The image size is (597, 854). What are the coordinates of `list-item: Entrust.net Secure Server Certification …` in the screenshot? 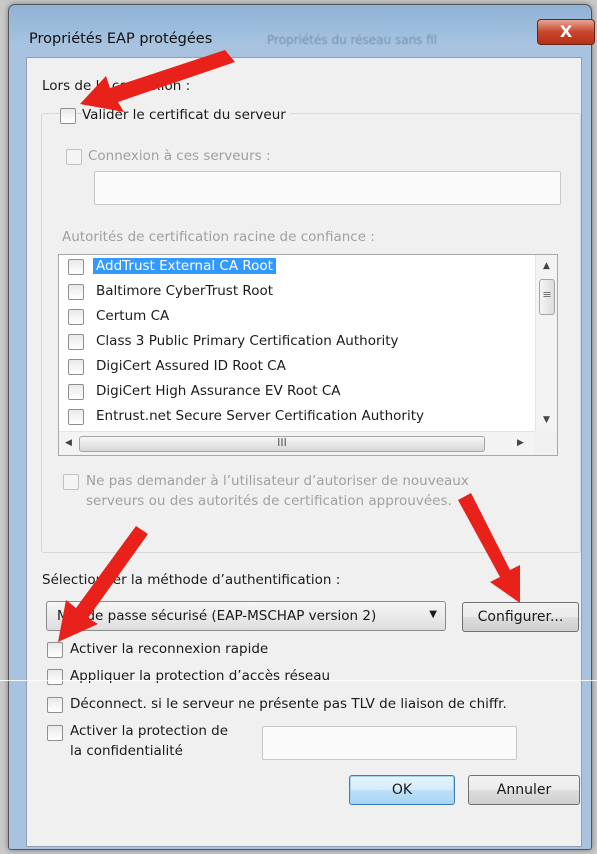 It's located at (294, 417).